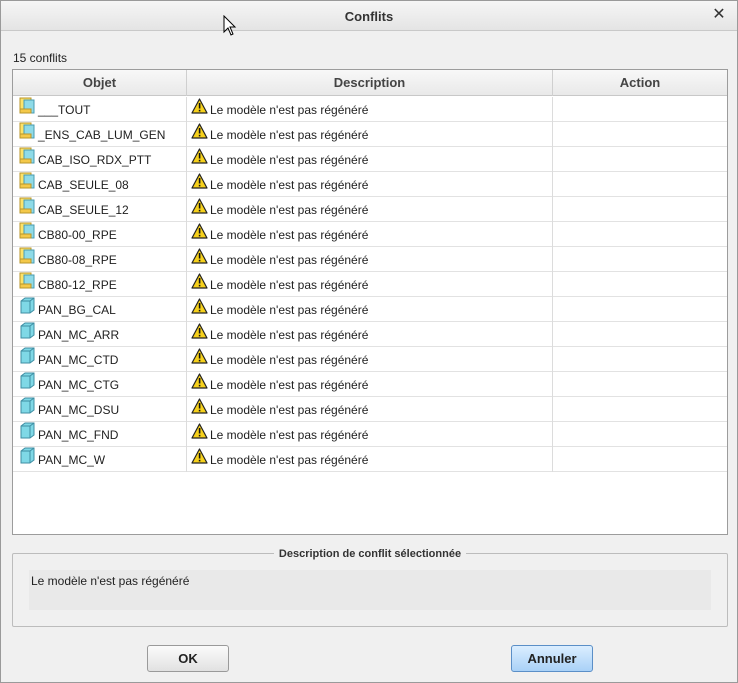 The width and height of the screenshot is (738, 683). I want to click on table-row: PAN_MC_DSU Le modèle n'est pas régénéré, so click(370, 409).